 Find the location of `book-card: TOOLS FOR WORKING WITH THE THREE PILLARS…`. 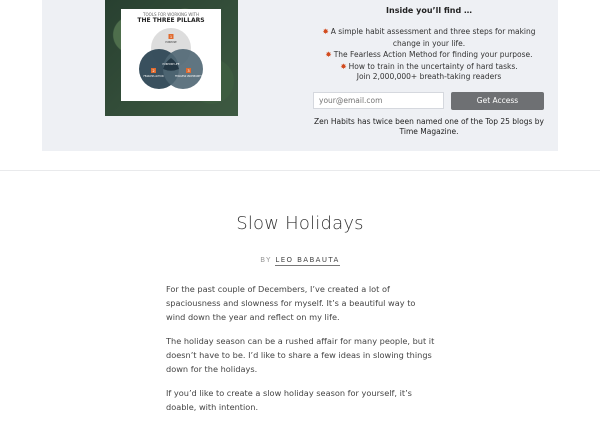

book-card: TOOLS FOR WORKING WITH THE THREE PILLARS… is located at coordinates (171, 55).